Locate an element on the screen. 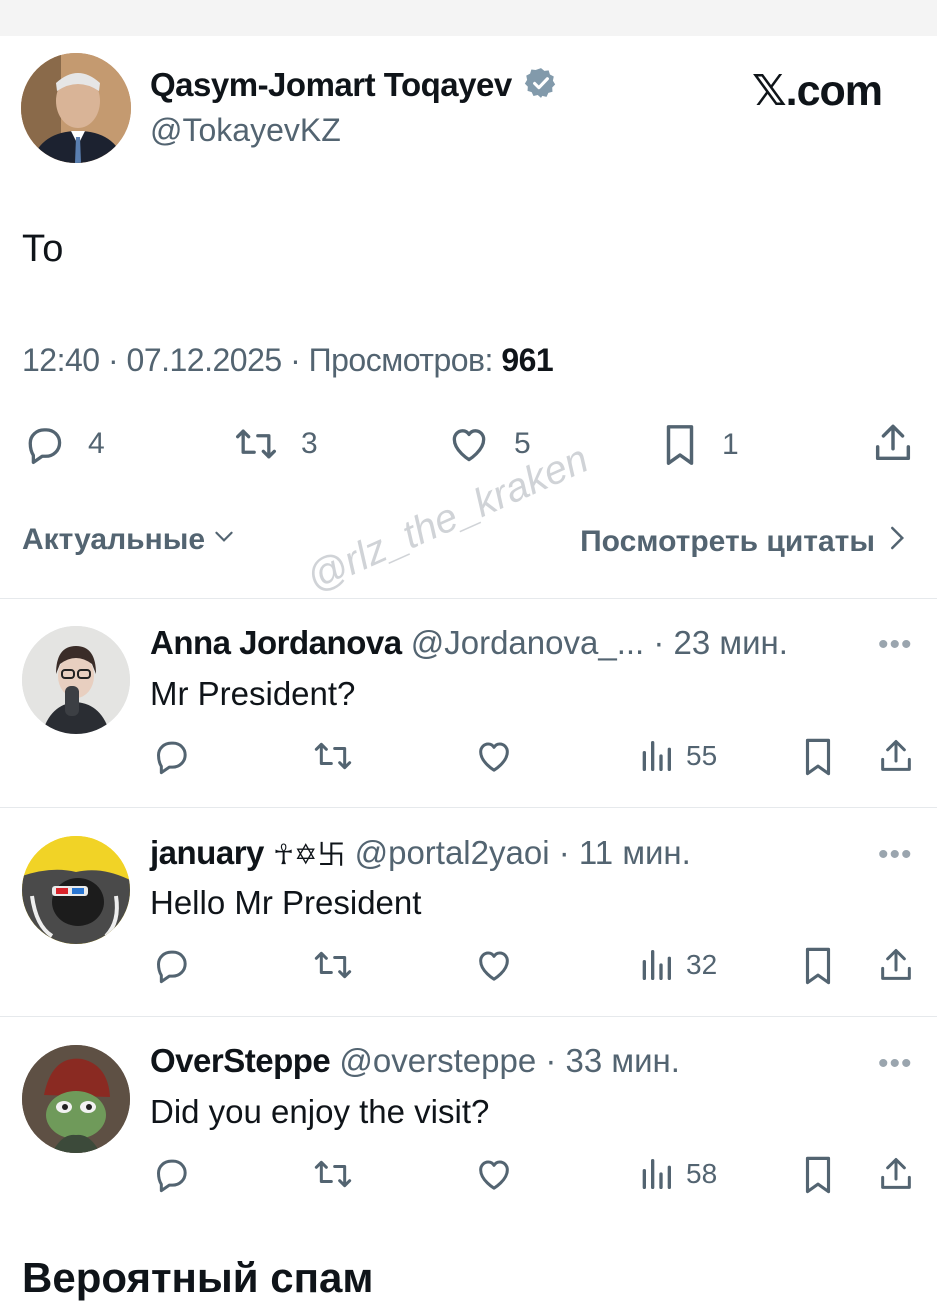 The height and width of the screenshot is (1302, 937). reply-time: 23 мин. is located at coordinates (731, 642).